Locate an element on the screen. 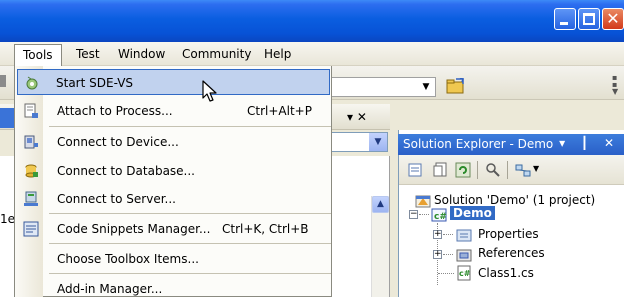 This screenshot has height=297, width=624. refresh-icon is located at coordinates (463, 170).